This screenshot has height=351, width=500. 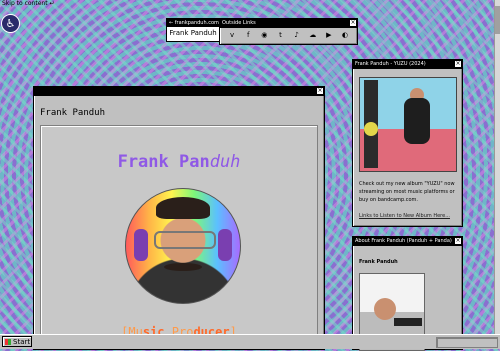 What do you see at coordinates (264, 35) in the screenshot?
I see `spotify-icon: ◉` at bounding box center [264, 35].